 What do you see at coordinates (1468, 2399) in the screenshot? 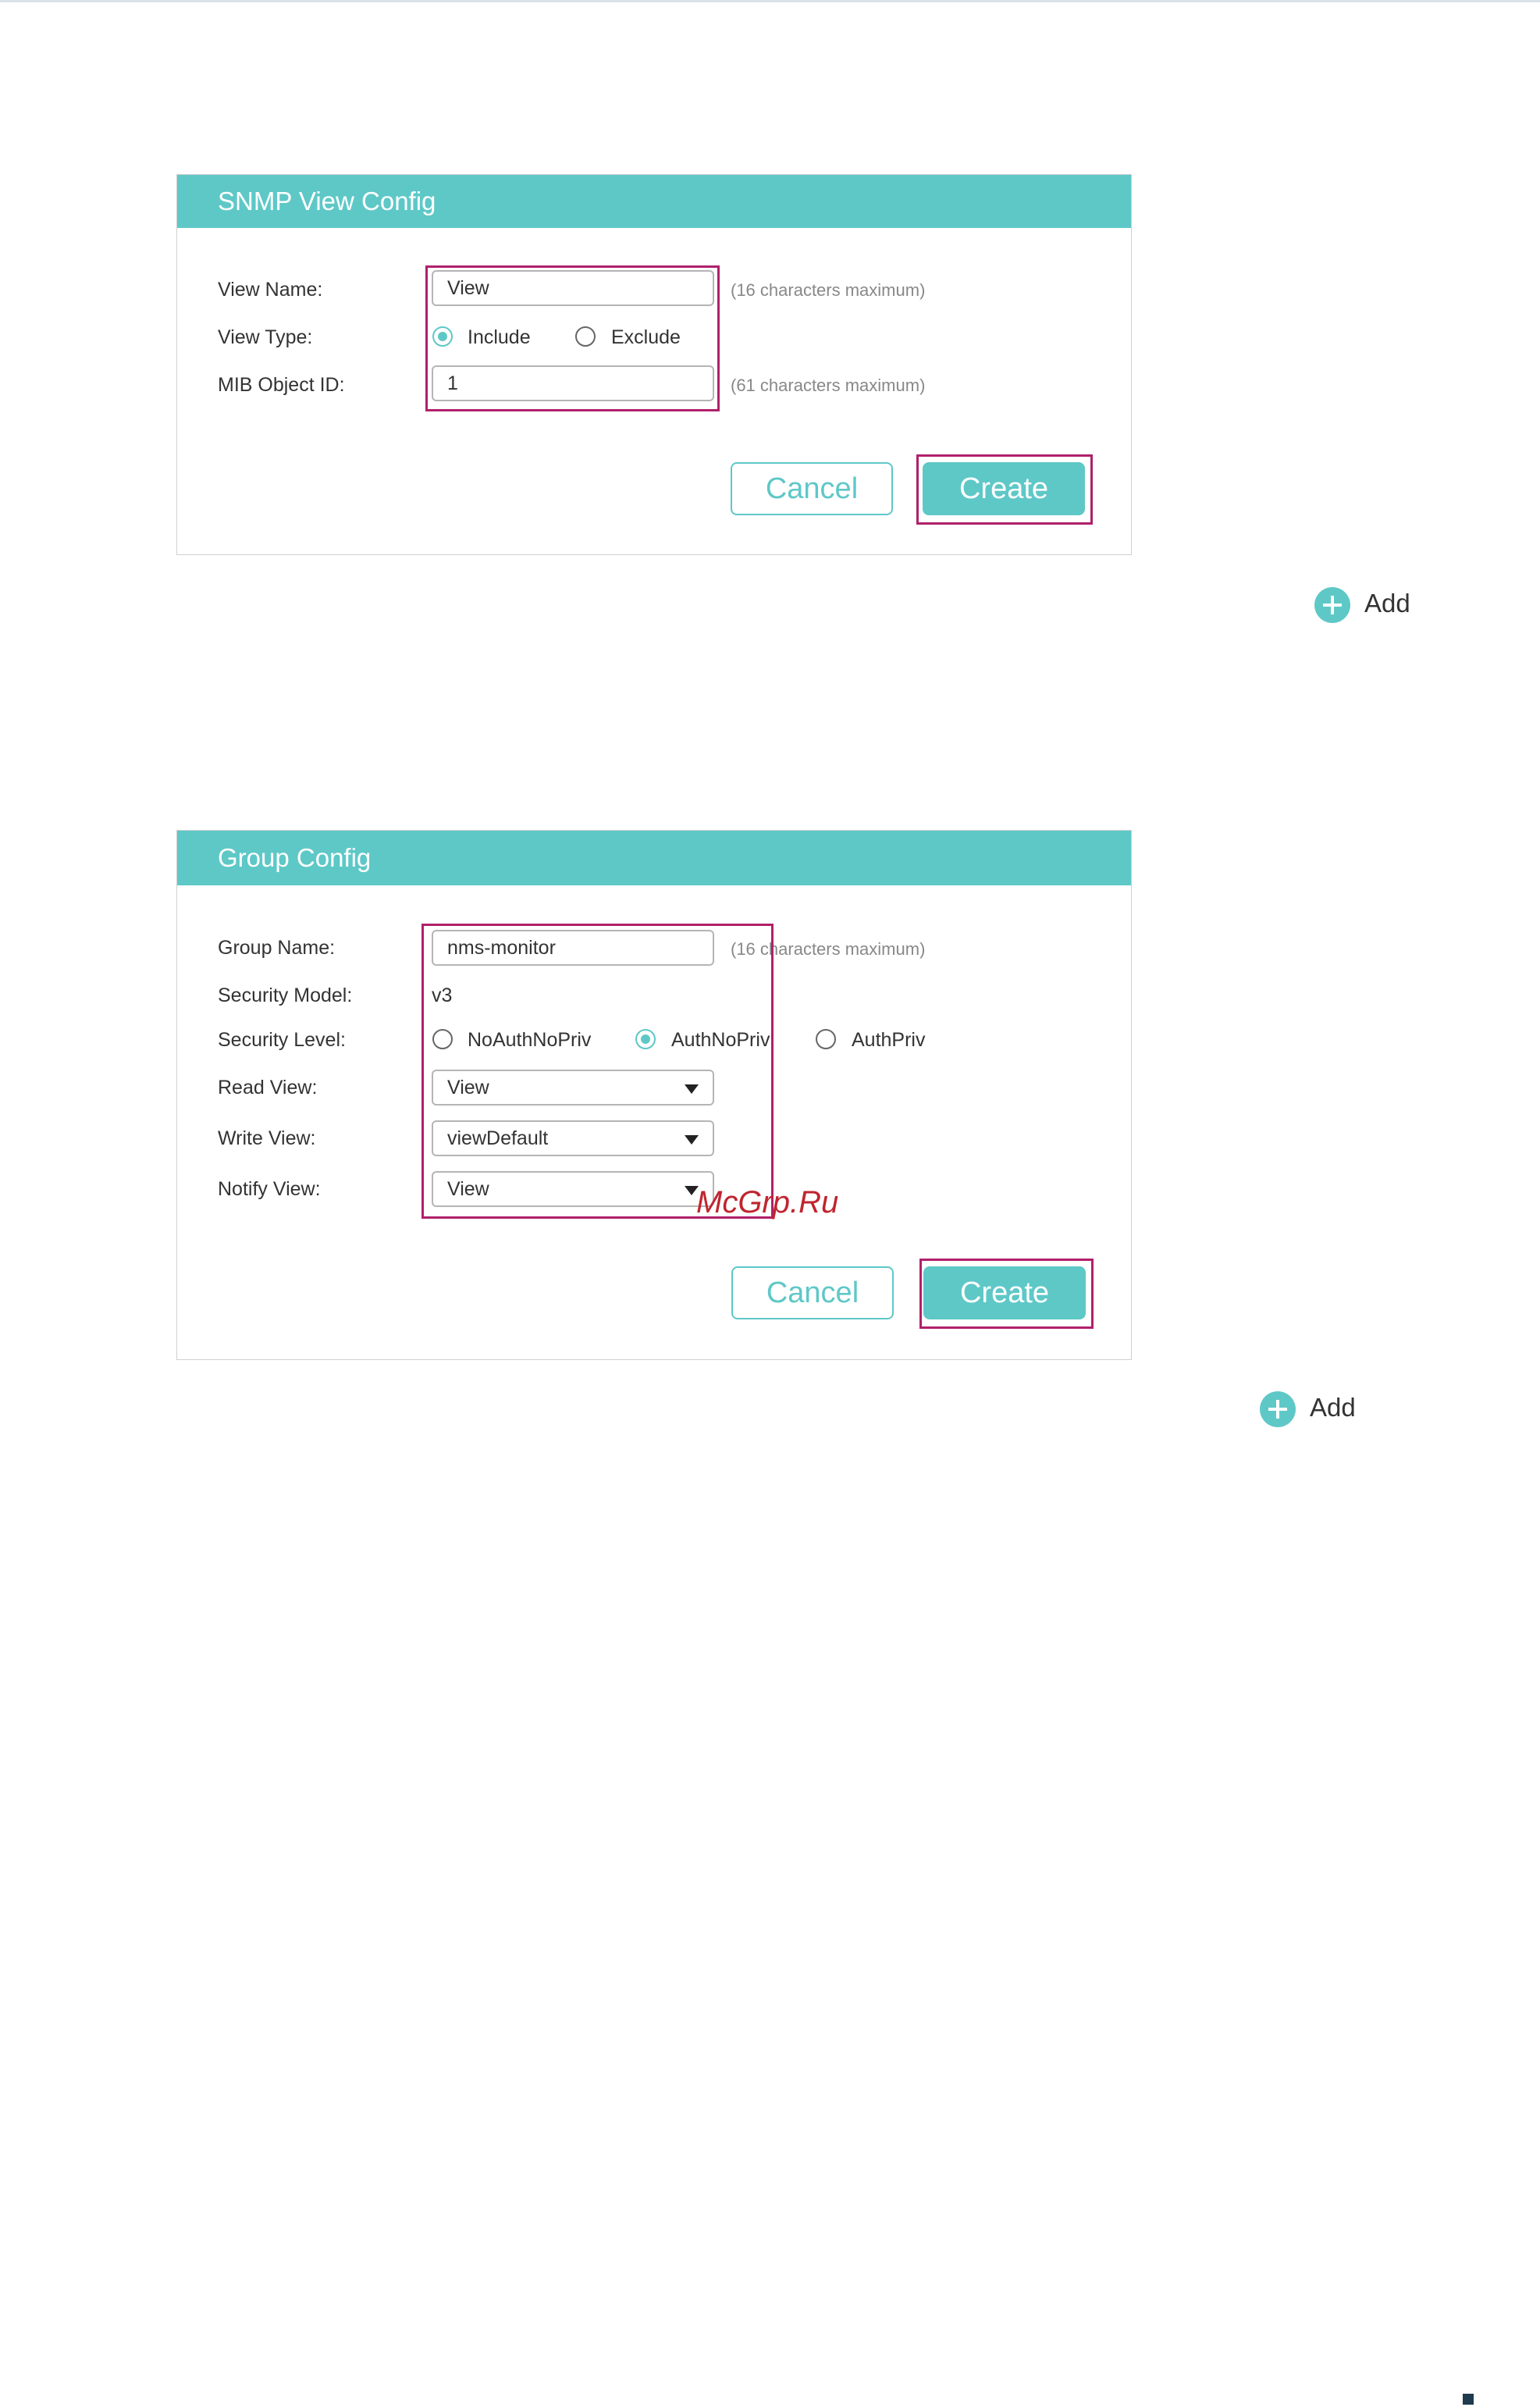
I see `page-corner-mark` at bounding box center [1468, 2399].